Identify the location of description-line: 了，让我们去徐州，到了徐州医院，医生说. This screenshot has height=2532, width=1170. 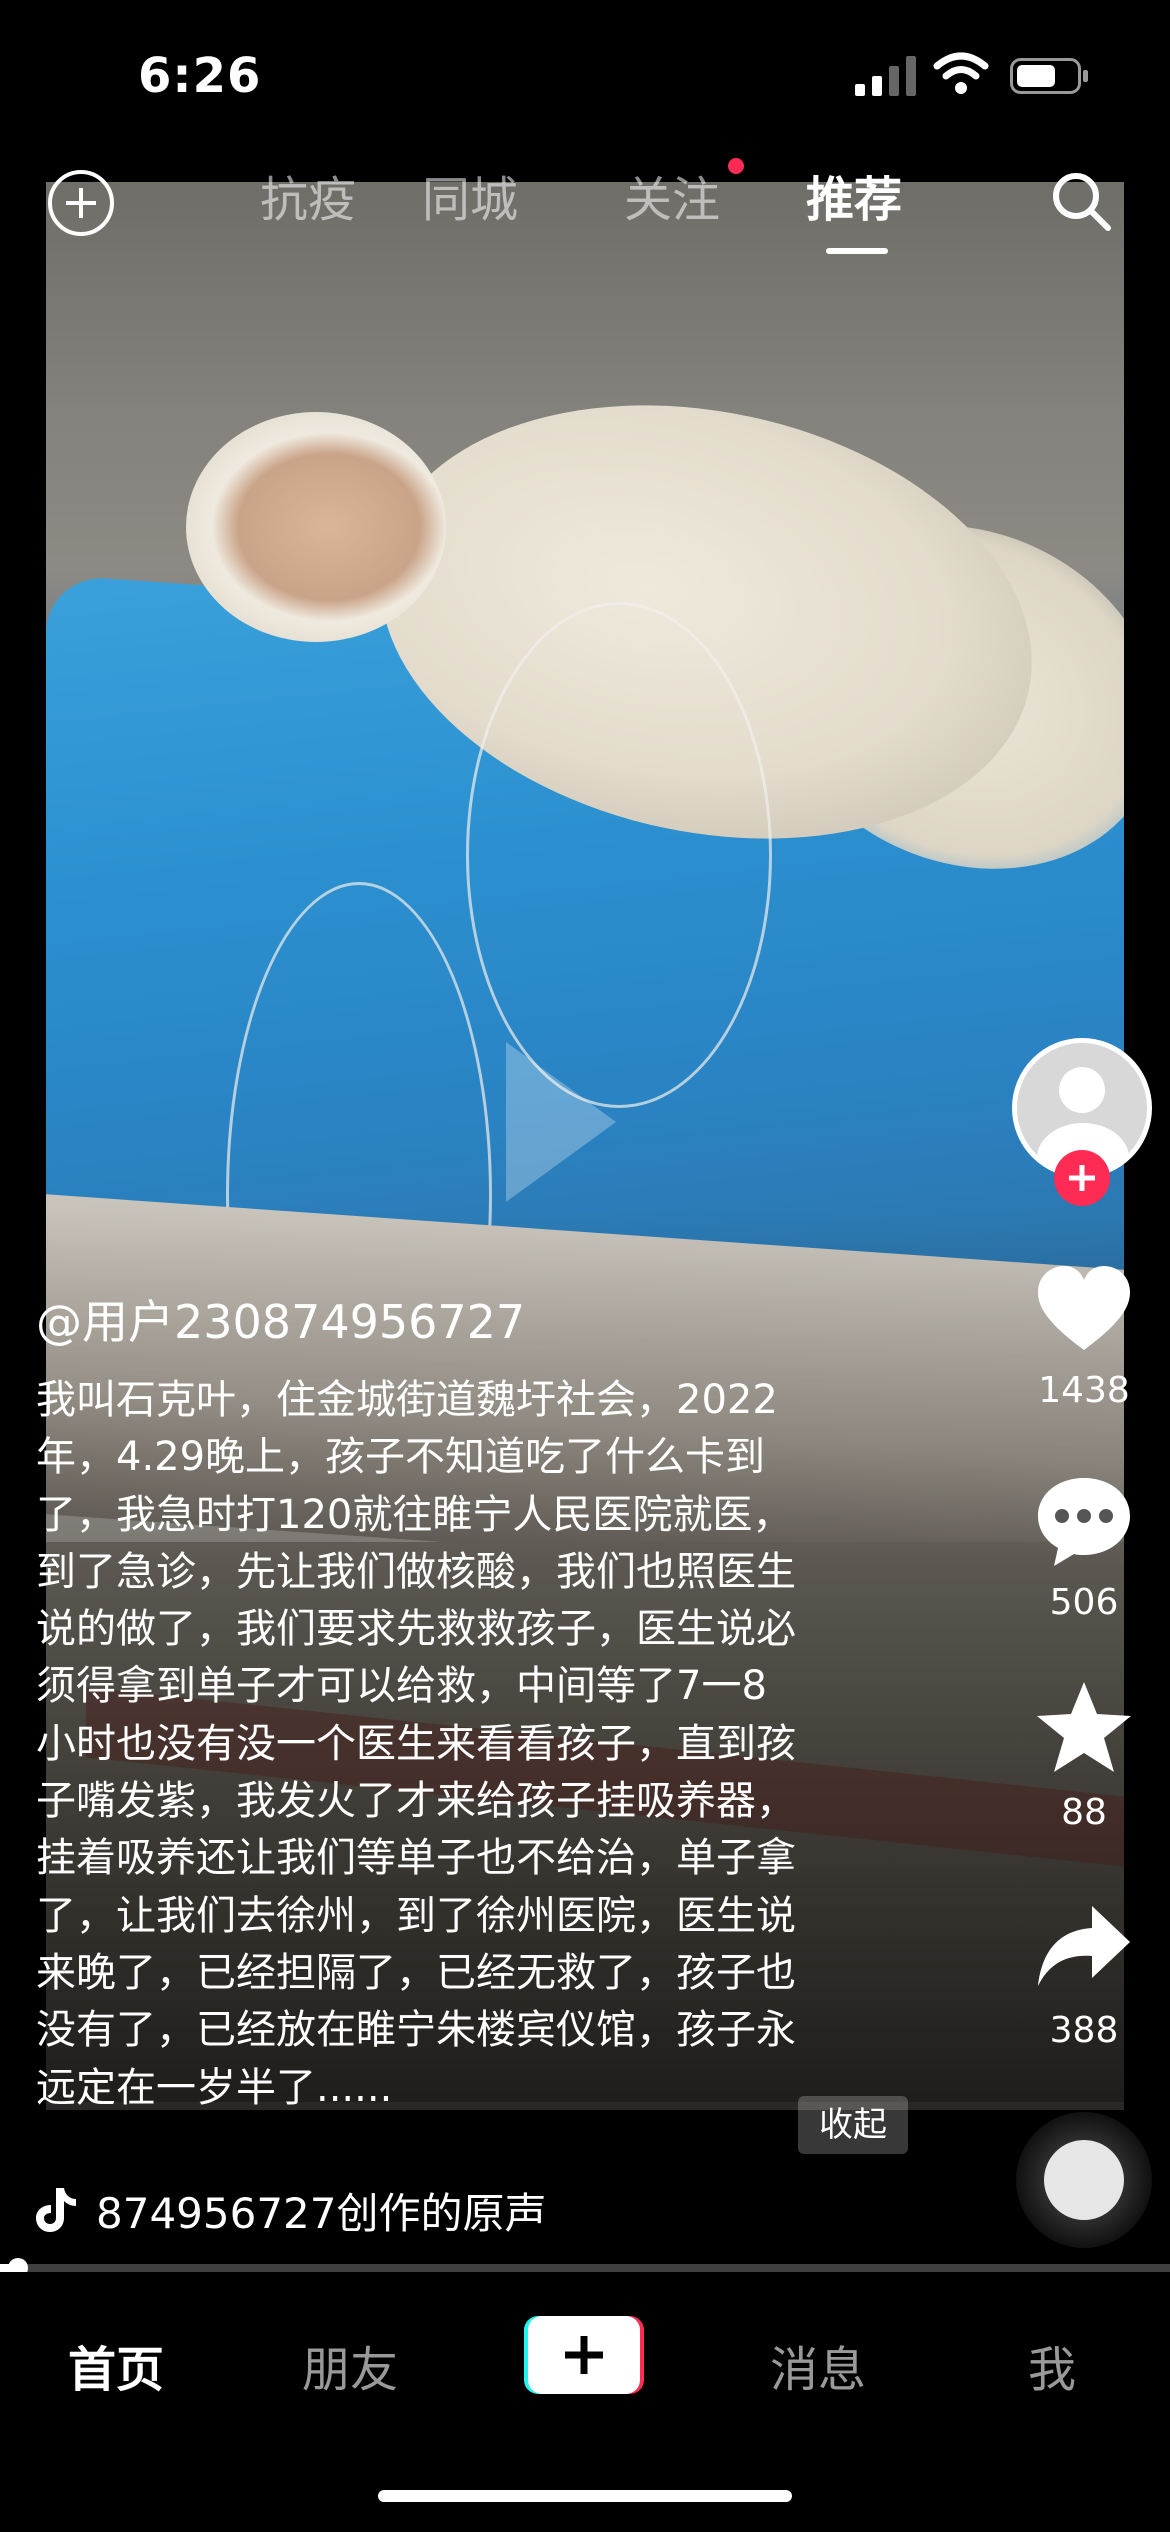
(416, 1915).